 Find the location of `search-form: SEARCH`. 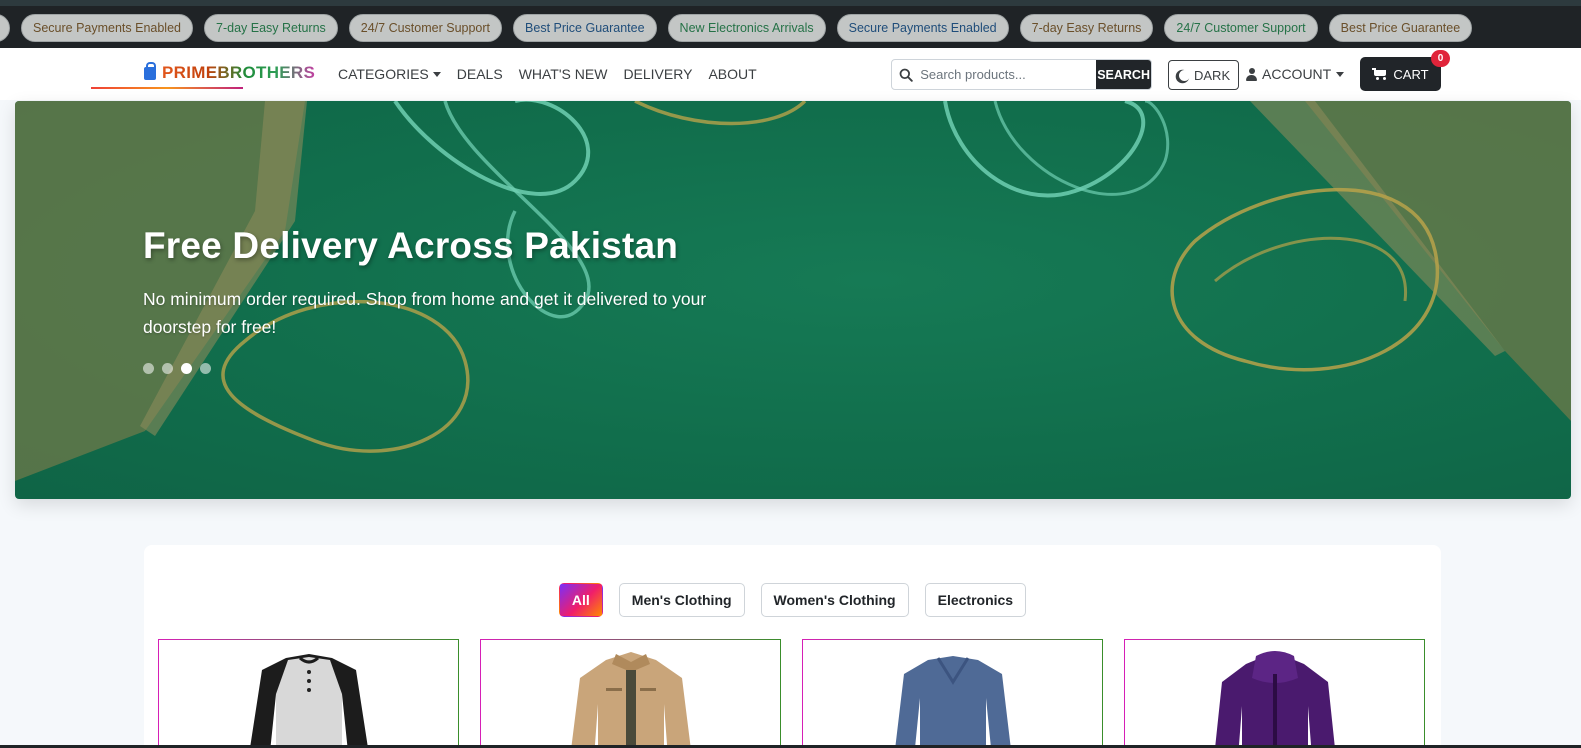

search-form: SEARCH is located at coordinates (1021, 74).